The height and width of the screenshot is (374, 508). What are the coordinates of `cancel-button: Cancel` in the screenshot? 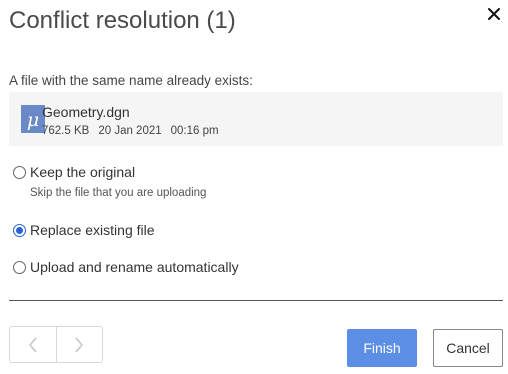 It's located at (468, 348).